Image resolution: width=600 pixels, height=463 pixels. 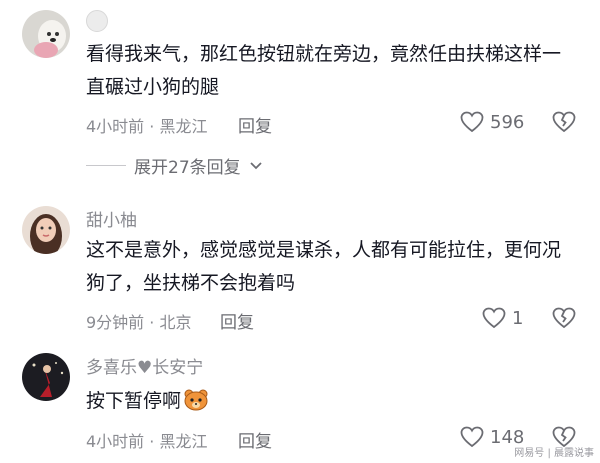 What do you see at coordinates (507, 122) in the screenshot?
I see `like-count: 596` at bounding box center [507, 122].